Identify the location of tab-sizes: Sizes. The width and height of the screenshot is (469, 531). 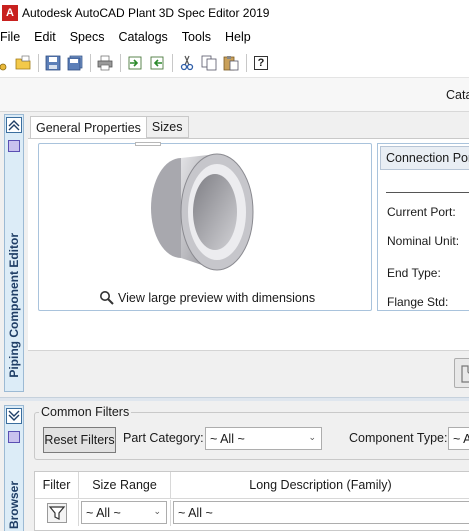
(167, 127).